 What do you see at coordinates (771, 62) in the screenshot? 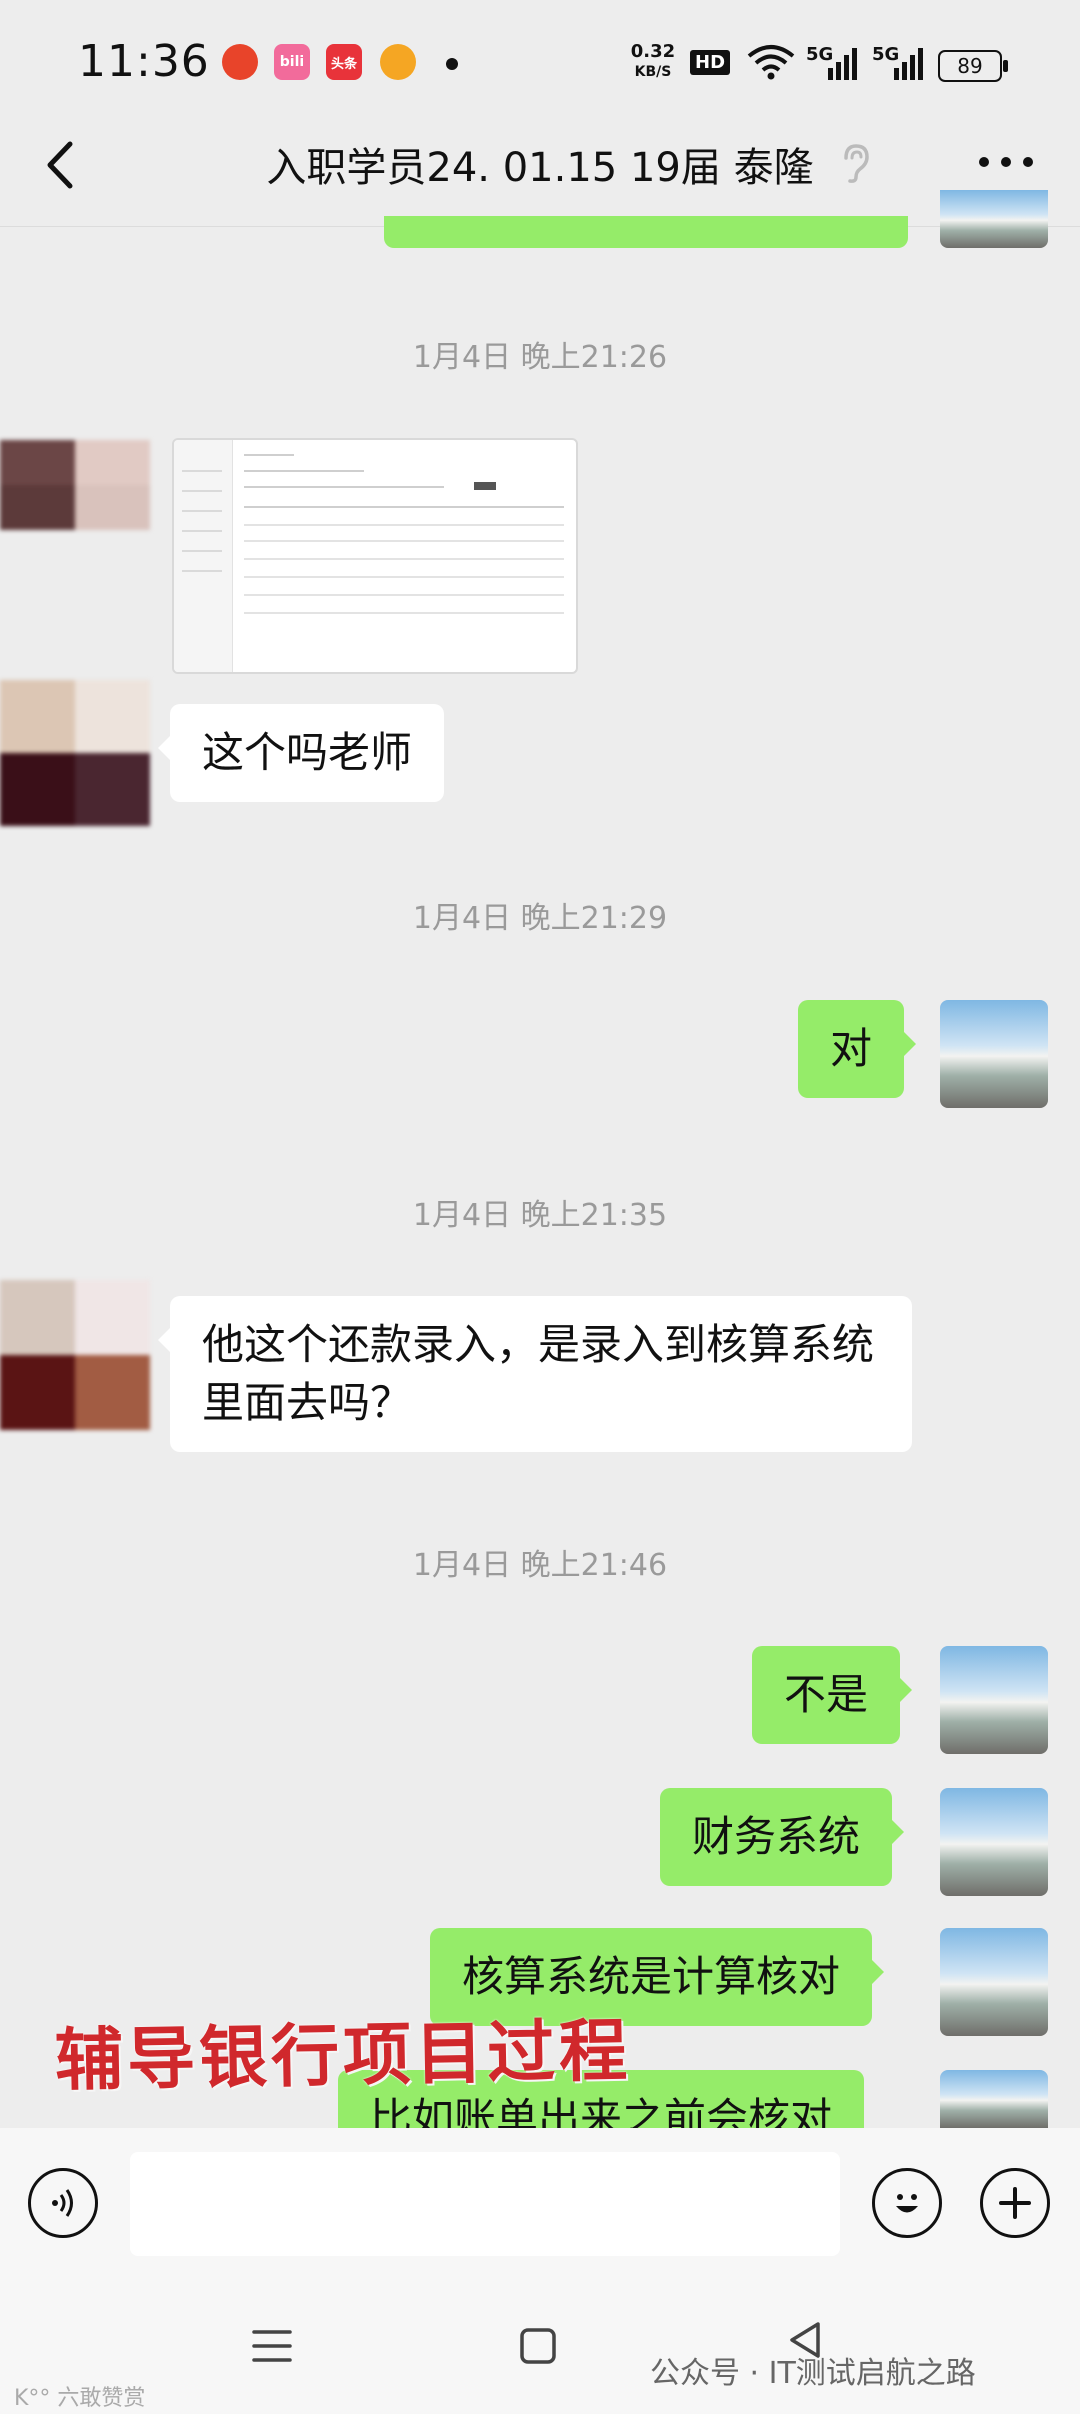
I see `wifi-icon` at bounding box center [771, 62].